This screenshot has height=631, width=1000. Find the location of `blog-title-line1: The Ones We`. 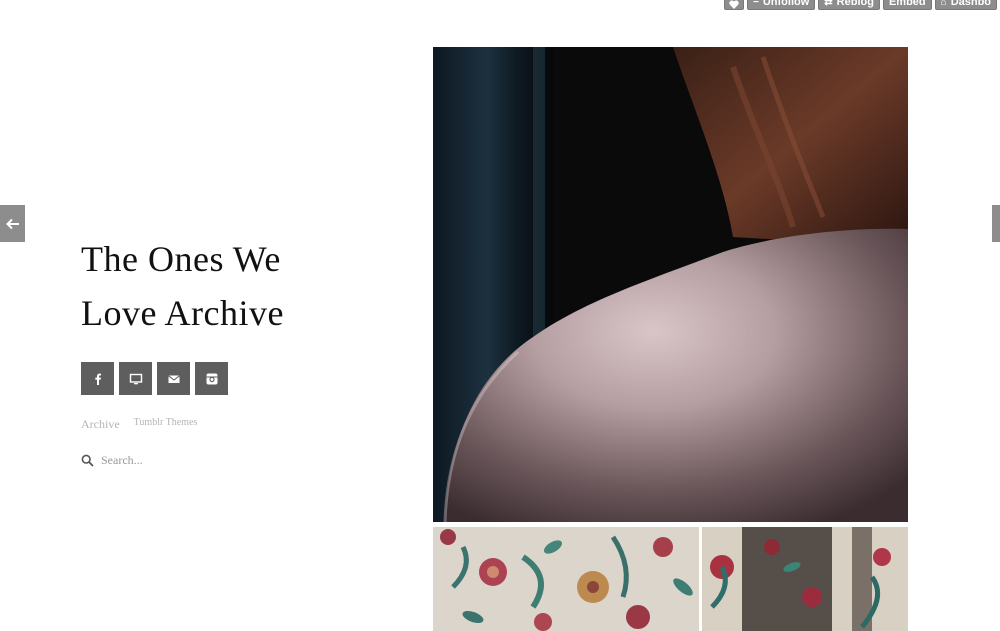

blog-title-line1: The Ones We is located at coordinates (181, 259).